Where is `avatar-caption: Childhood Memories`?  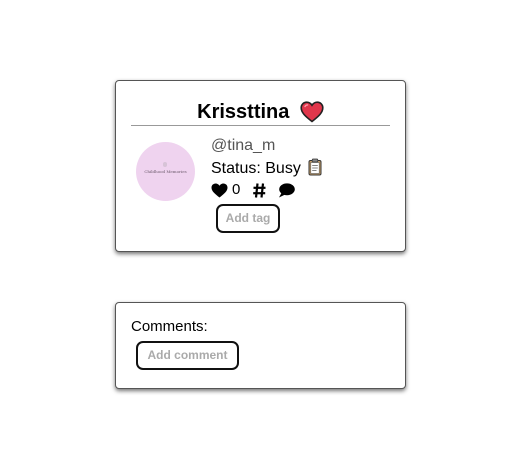 avatar-caption: Childhood Memories is located at coordinates (165, 171).